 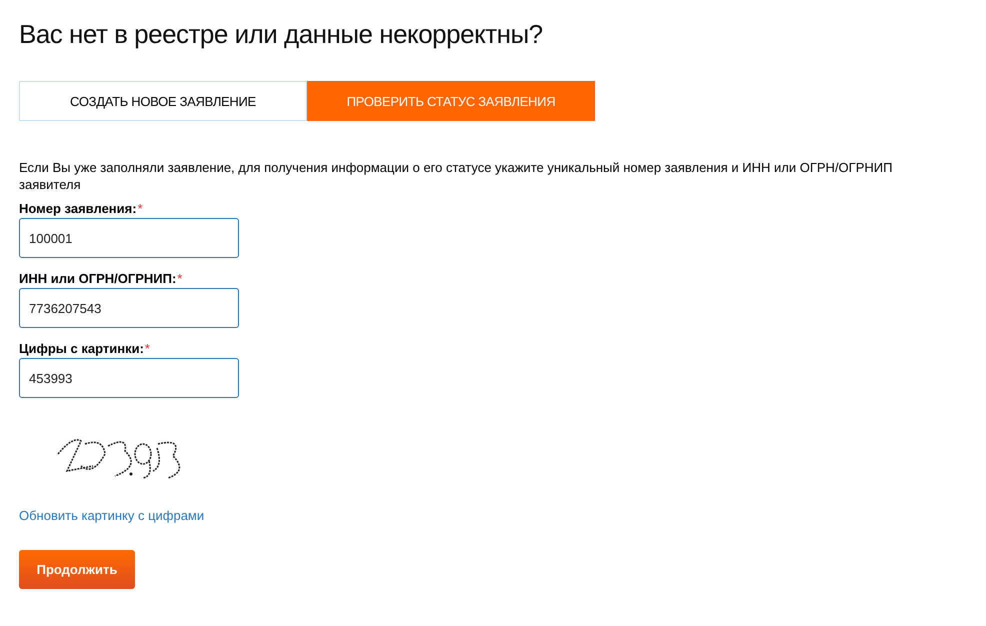 I want to click on intro-text: Если Вы уже заполняли заявление, для получения информации о его статусе укажите уникальный номер заявления и ИНН или ОГРН/ОГРНИП заявителя, so click(x=456, y=176).